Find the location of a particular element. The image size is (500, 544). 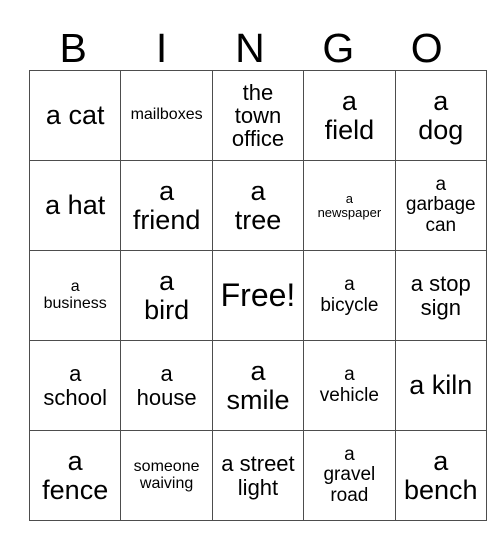

bingo-cell: a house is located at coordinates (166, 385).